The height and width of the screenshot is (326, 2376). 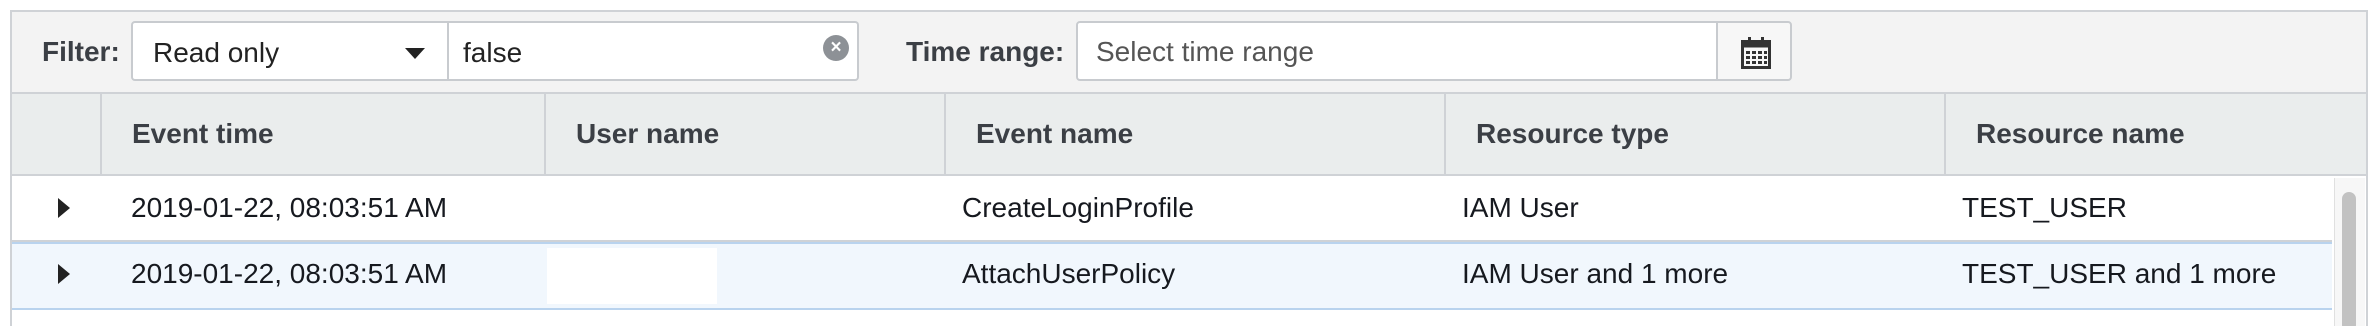 What do you see at coordinates (648, 133) in the screenshot?
I see `column-header-label: User name` at bounding box center [648, 133].